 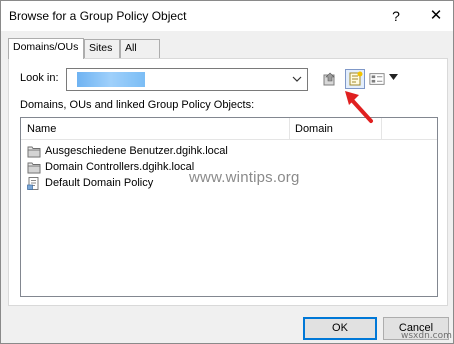 What do you see at coordinates (187, 79) in the screenshot?
I see `look-in-combobox` at bounding box center [187, 79].